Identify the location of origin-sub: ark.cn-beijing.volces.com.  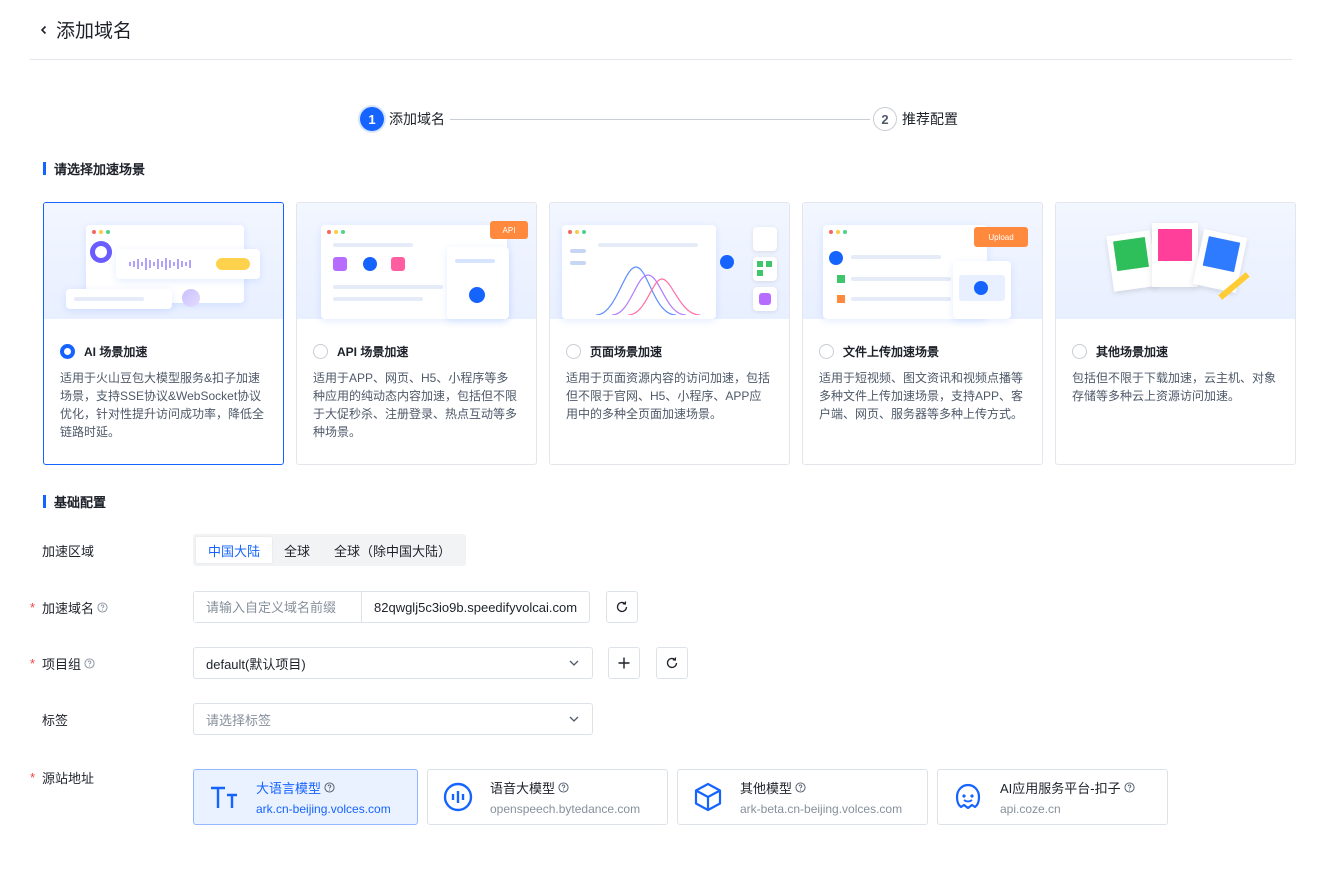
(323, 809).